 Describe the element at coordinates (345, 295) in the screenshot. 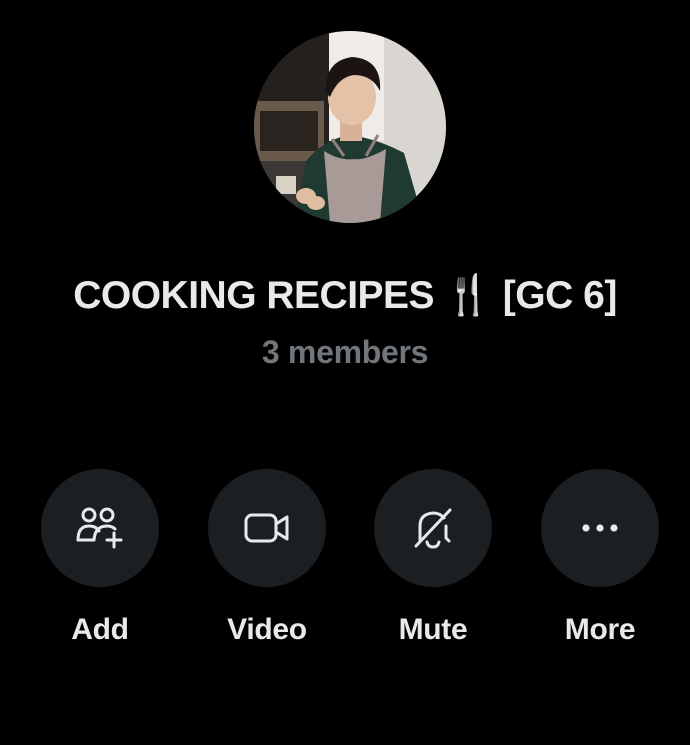

I see `group-title: COOKING RECIPES 🍴 [GC 6]` at that location.